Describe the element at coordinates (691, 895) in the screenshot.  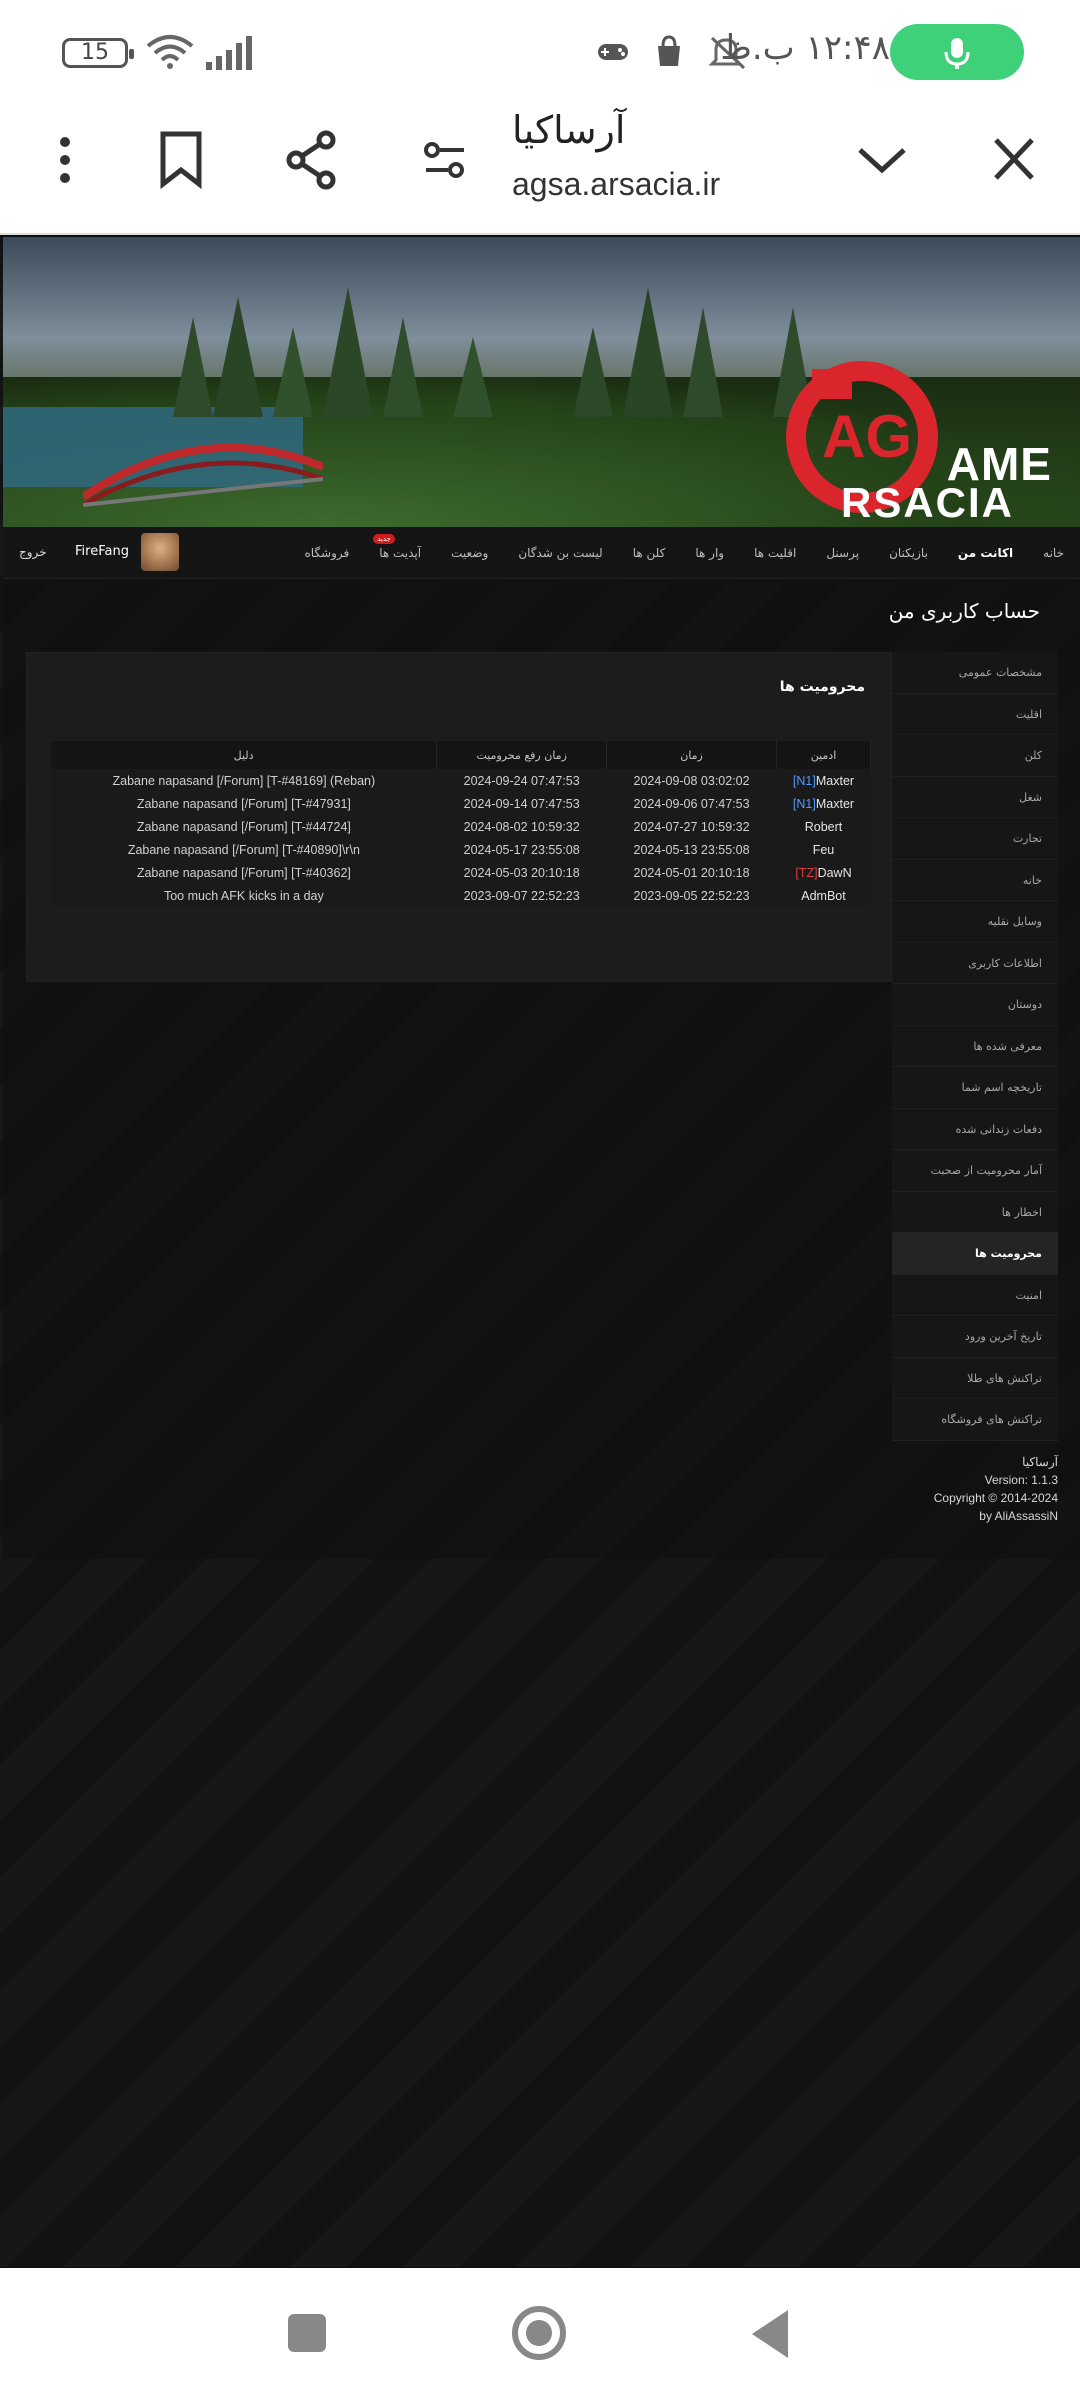
I see `ban-time: 2023-09-05 22:52:23` at that location.